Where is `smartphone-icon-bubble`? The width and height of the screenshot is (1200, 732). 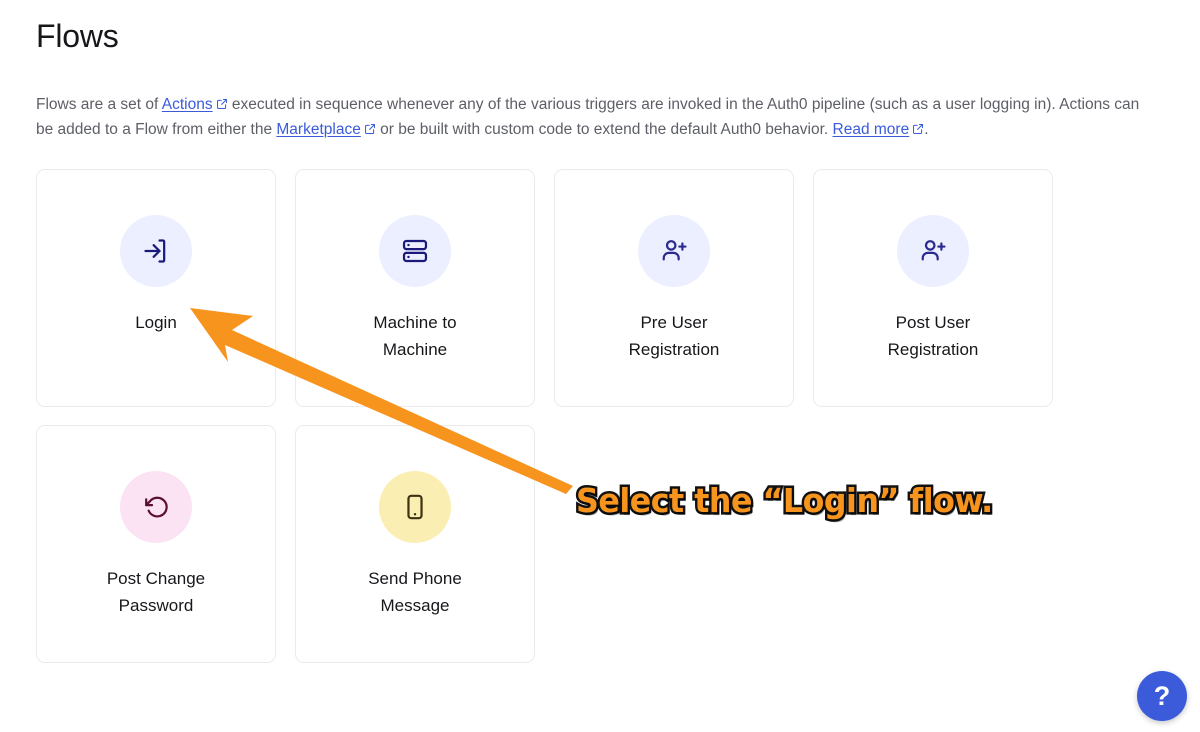
smartphone-icon-bubble is located at coordinates (415, 507).